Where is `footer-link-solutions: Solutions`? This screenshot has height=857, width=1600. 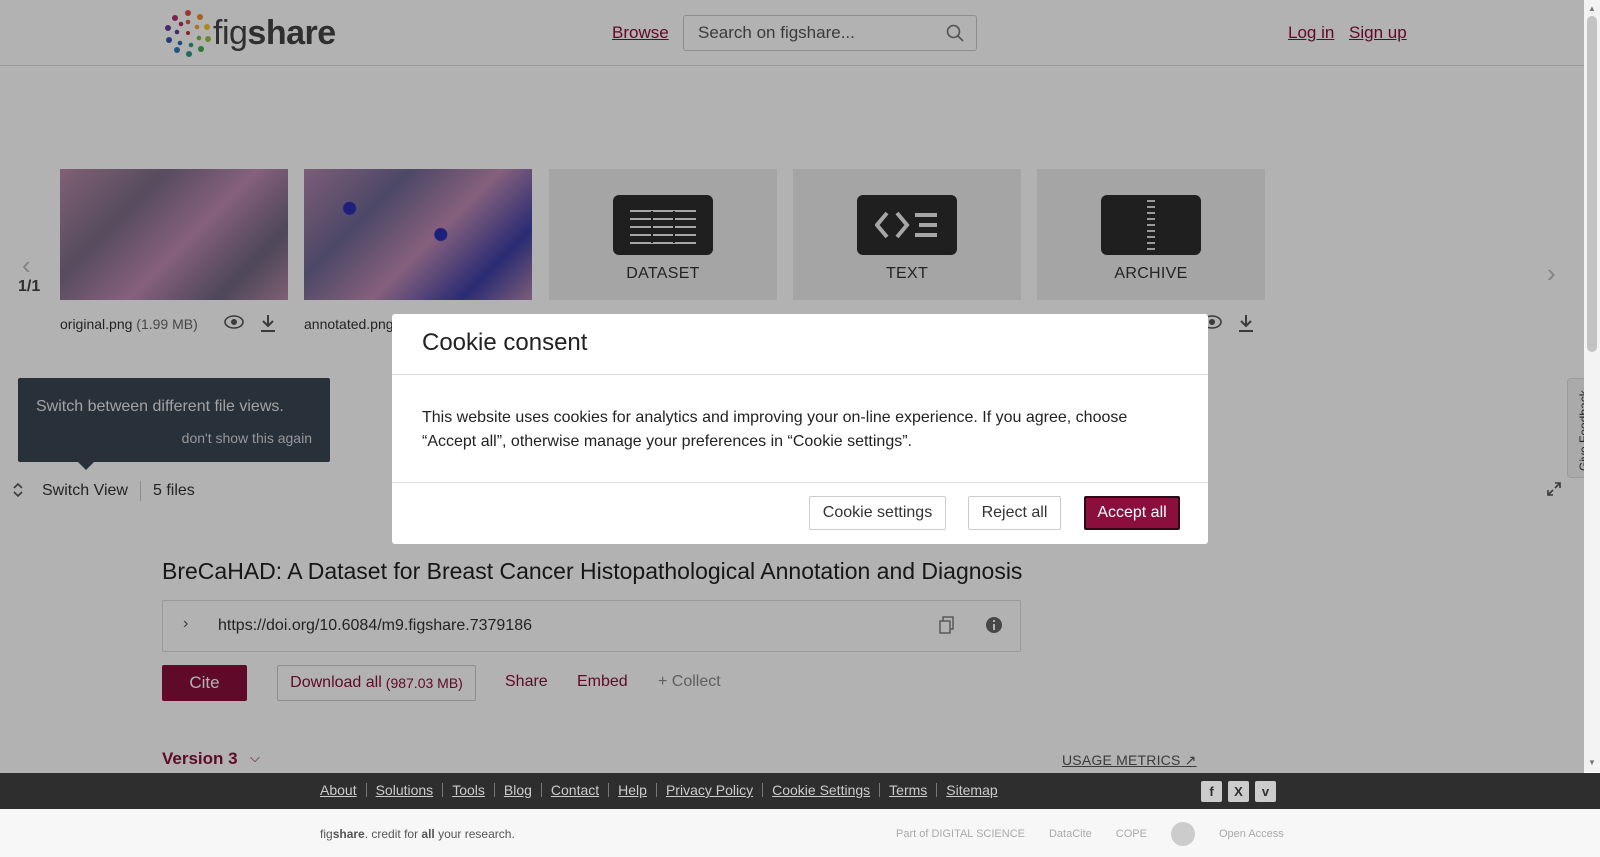
footer-link-solutions: Solutions is located at coordinates (405, 790).